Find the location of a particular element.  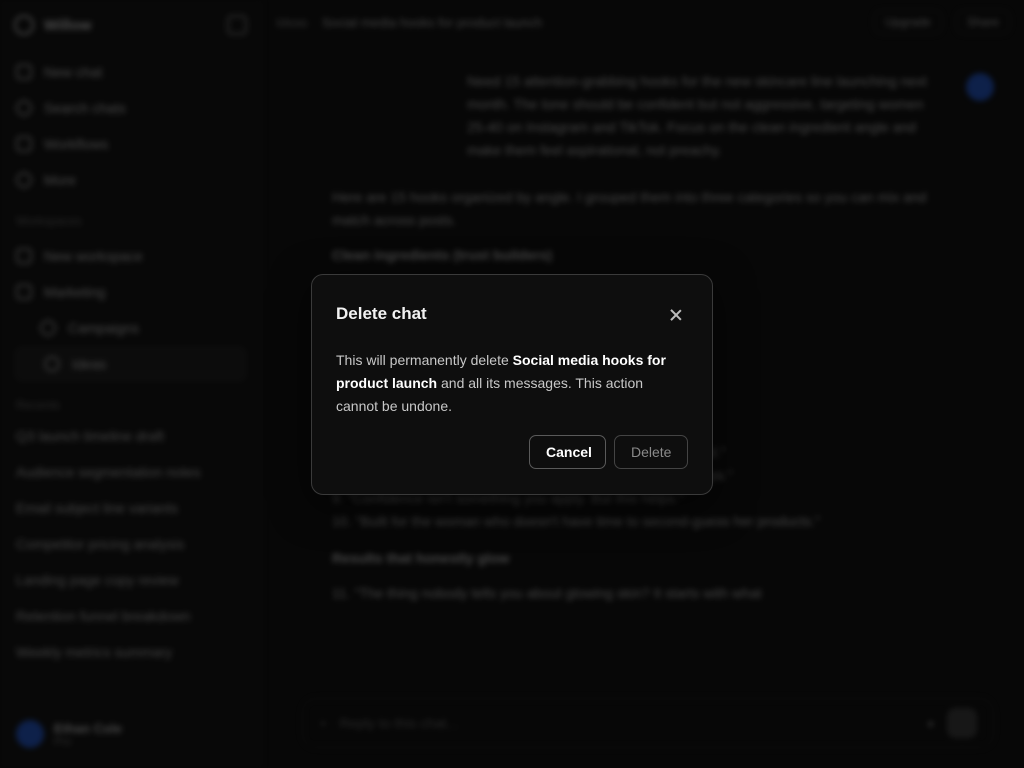

close-icon is located at coordinates (676, 315).